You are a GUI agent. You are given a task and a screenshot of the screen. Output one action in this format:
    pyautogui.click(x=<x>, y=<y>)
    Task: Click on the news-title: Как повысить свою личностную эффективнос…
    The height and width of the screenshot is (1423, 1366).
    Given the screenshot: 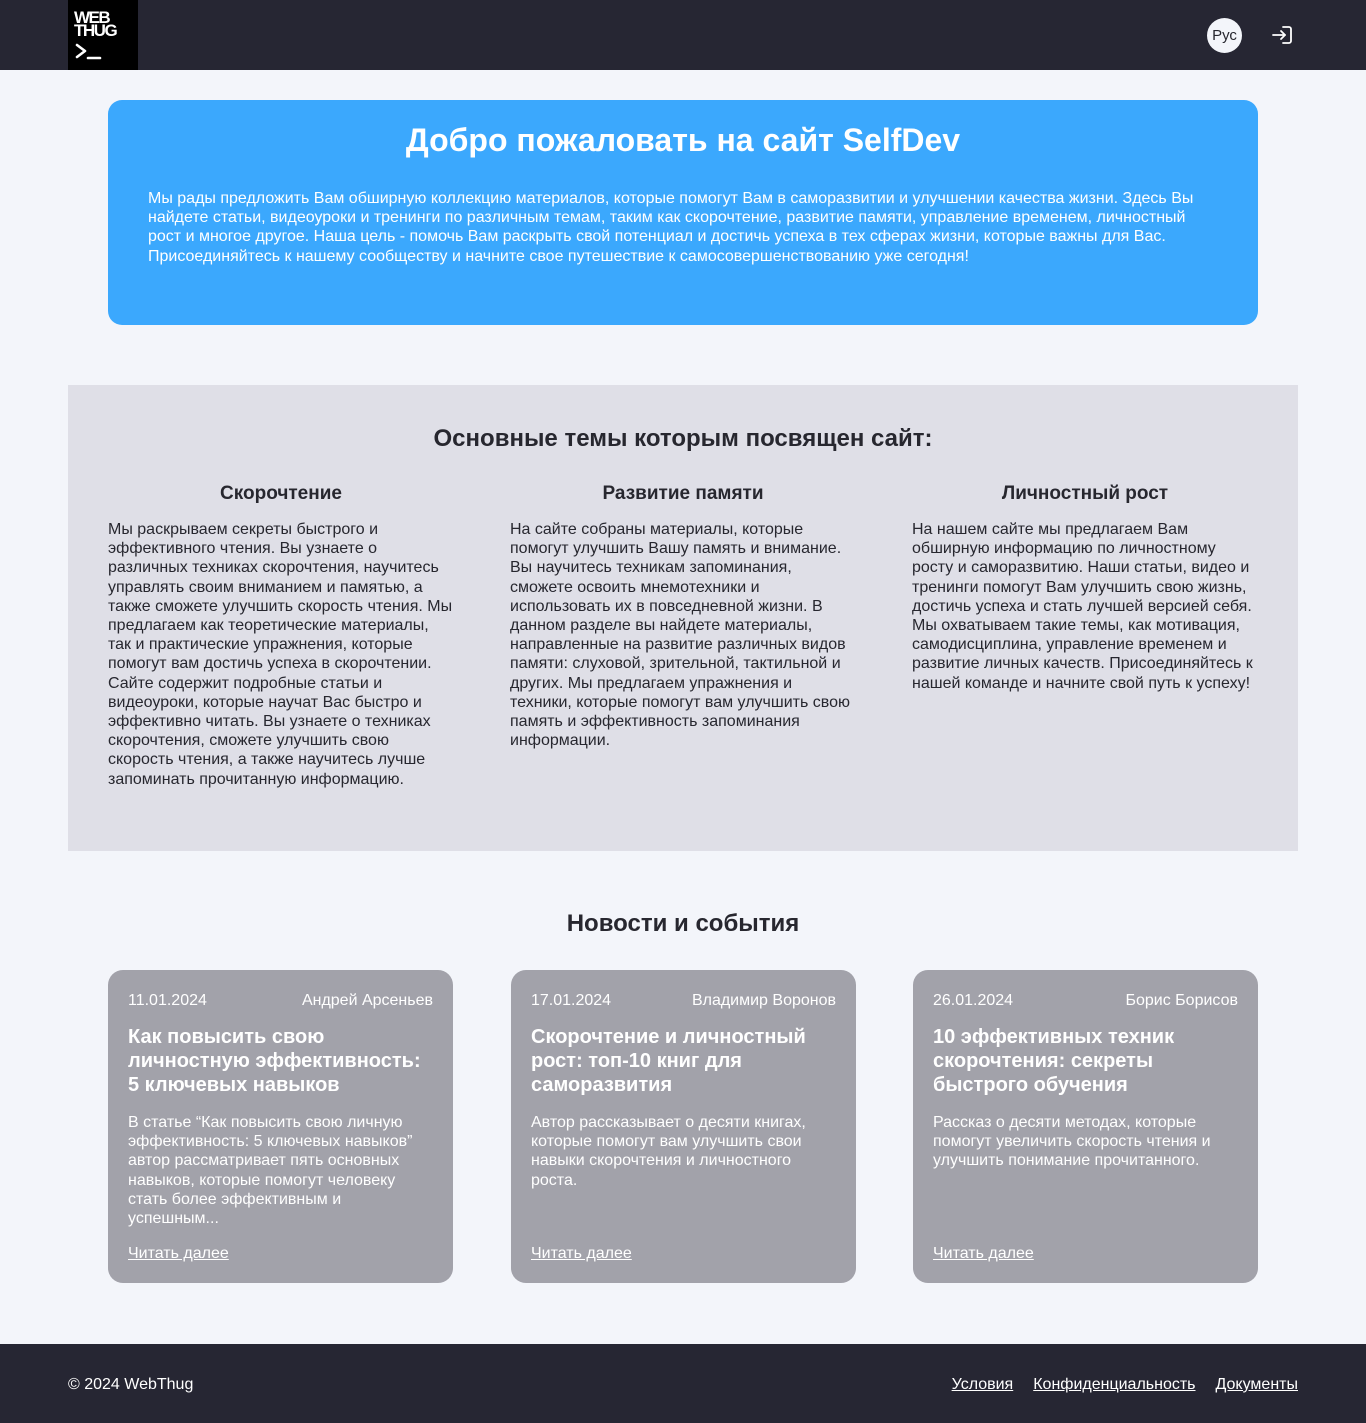 What is the action you would take?
    pyautogui.click(x=274, y=1061)
    